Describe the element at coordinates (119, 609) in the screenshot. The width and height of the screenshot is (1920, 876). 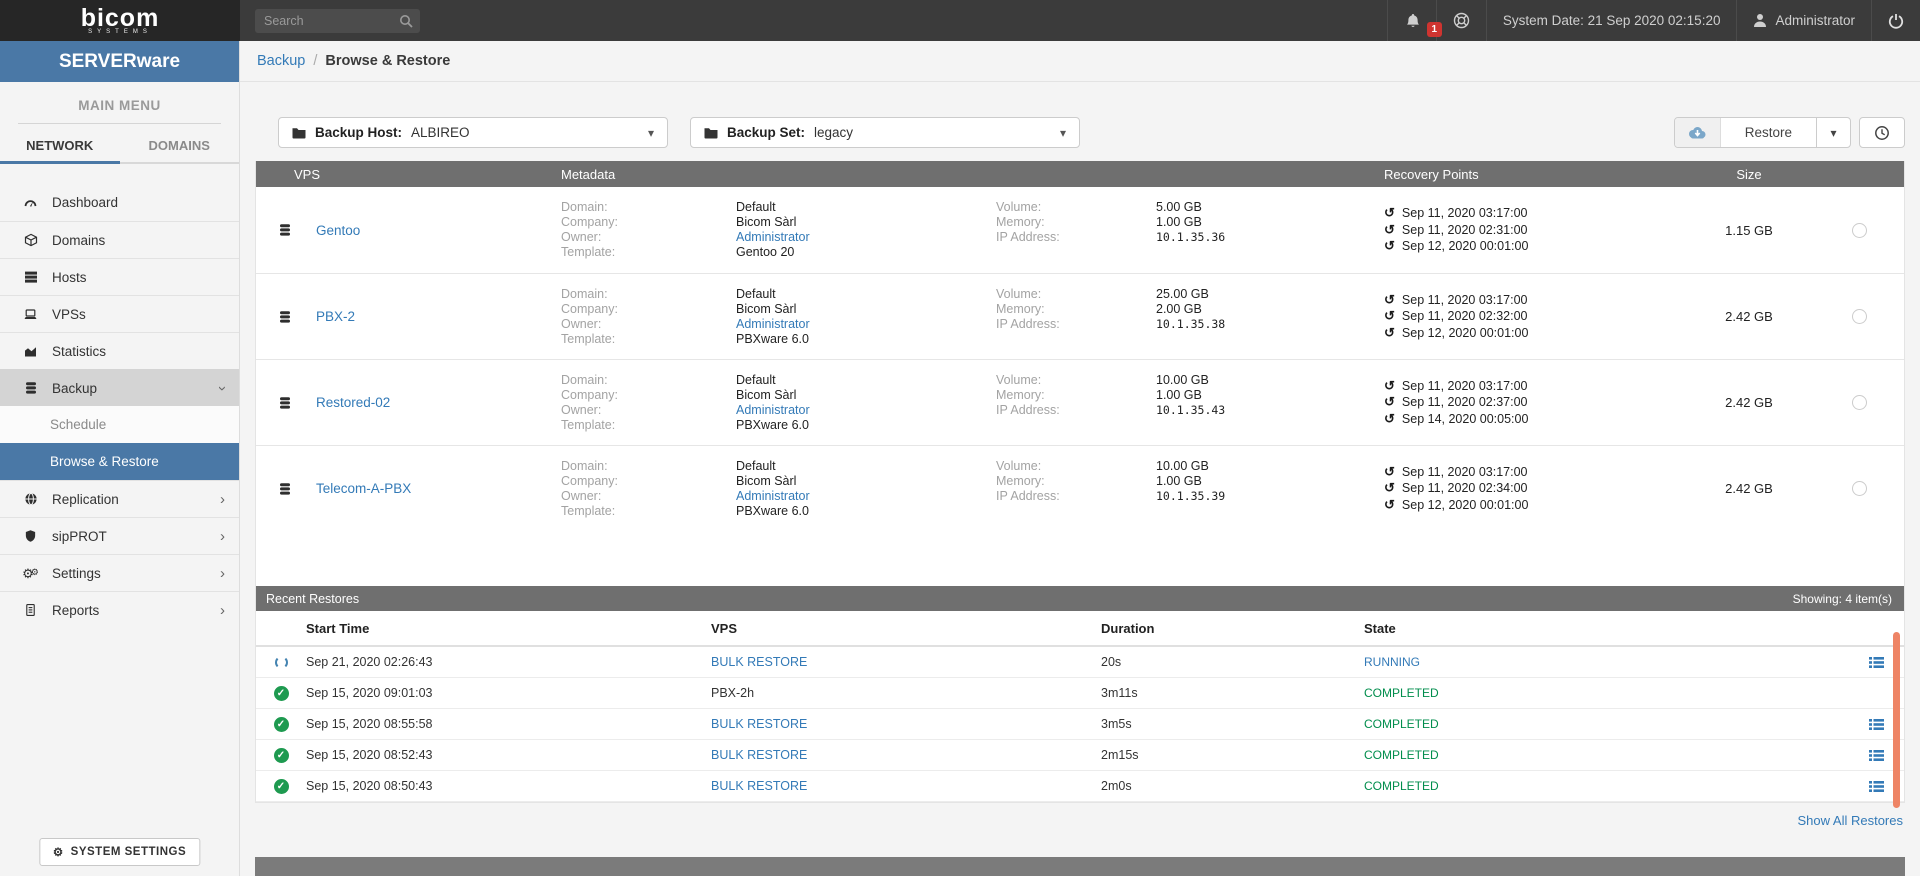
I see `sidebar-item-reports: Reports ›` at that location.